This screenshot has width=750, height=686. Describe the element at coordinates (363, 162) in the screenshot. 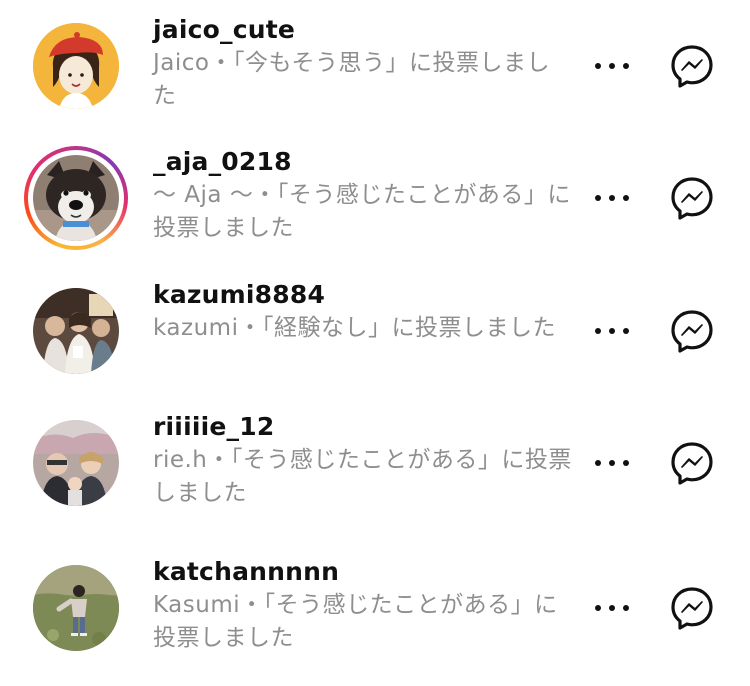

I see `username: _aja_0218` at that location.